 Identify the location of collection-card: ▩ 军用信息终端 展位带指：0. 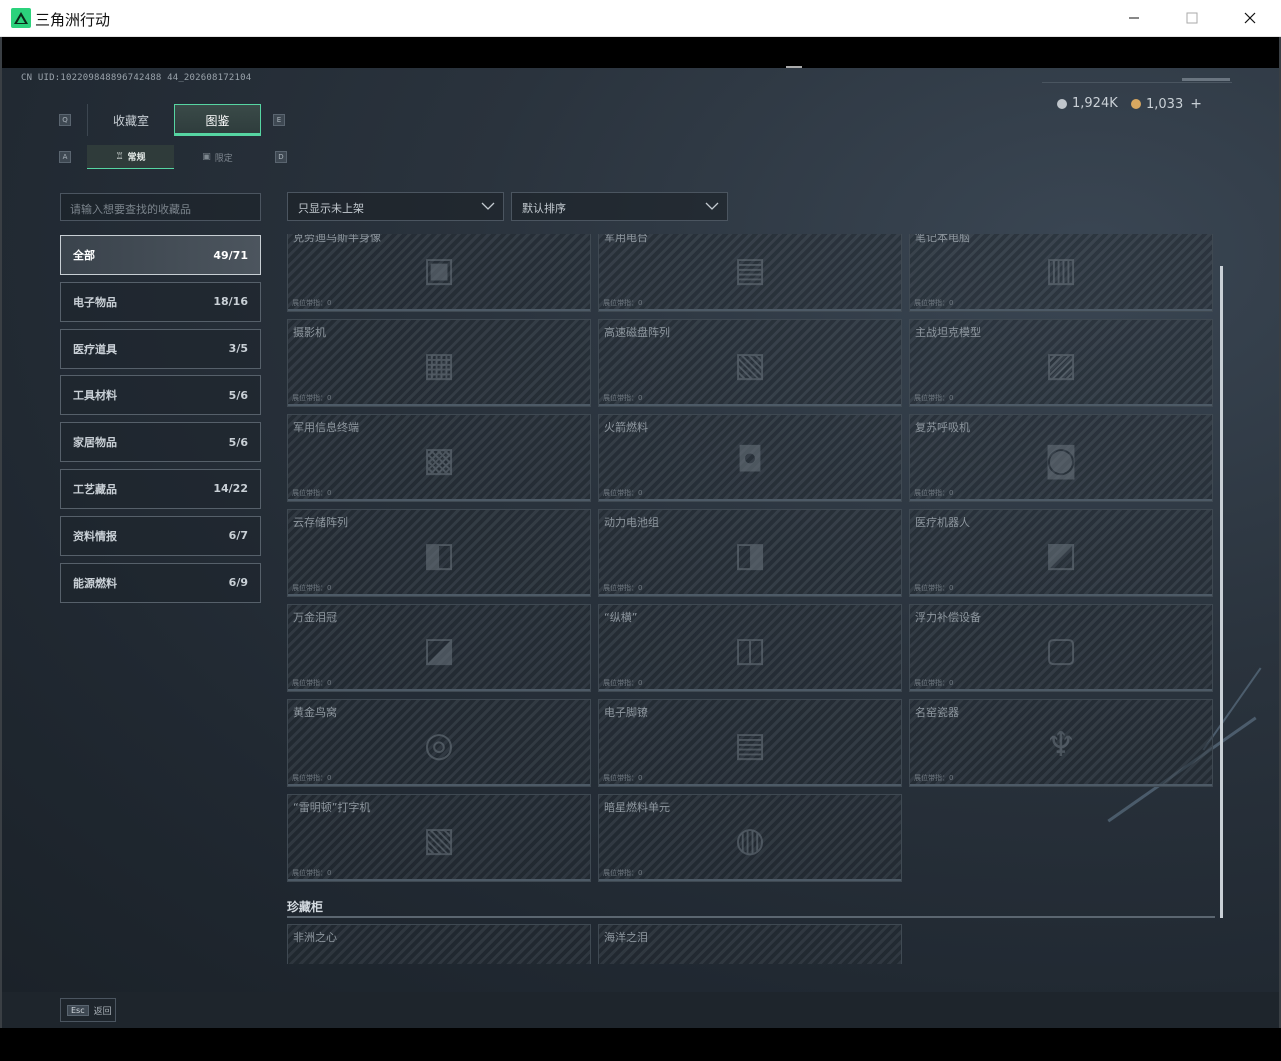
(439, 458).